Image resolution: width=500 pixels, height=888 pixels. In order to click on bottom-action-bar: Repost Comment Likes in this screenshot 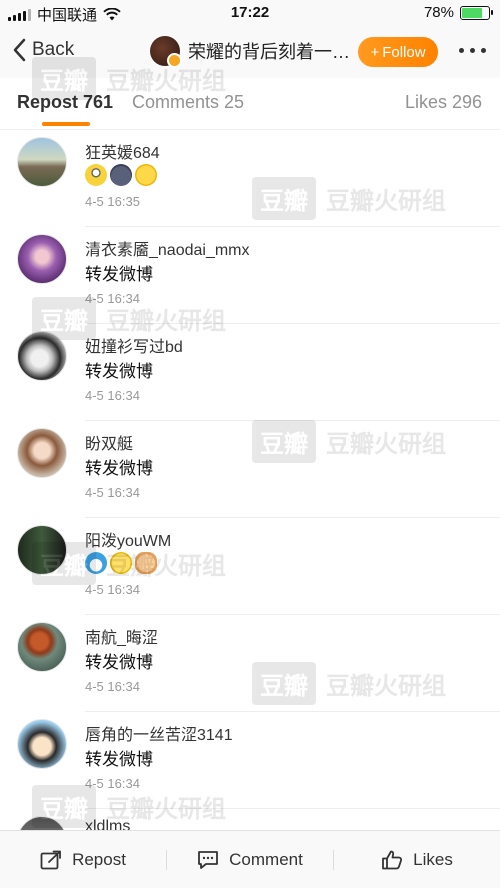, I will do `click(250, 859)`.